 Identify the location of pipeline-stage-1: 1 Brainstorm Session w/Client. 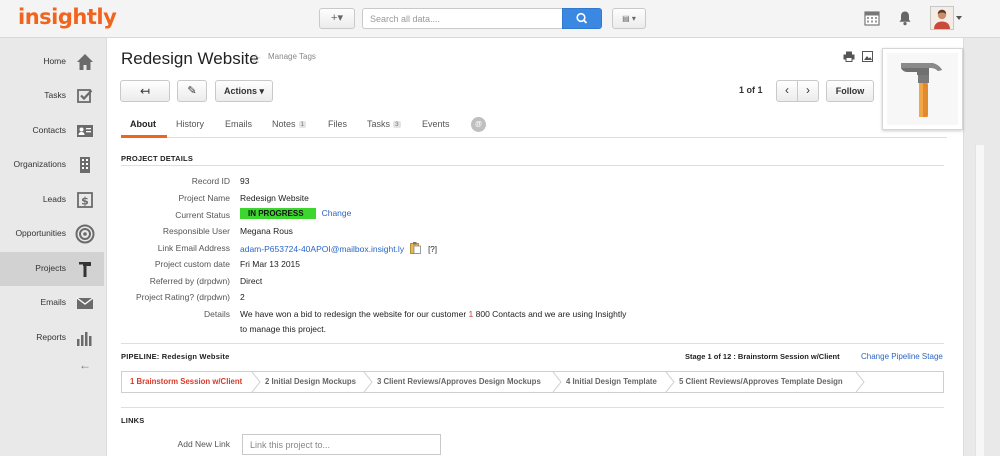
(186, 382).